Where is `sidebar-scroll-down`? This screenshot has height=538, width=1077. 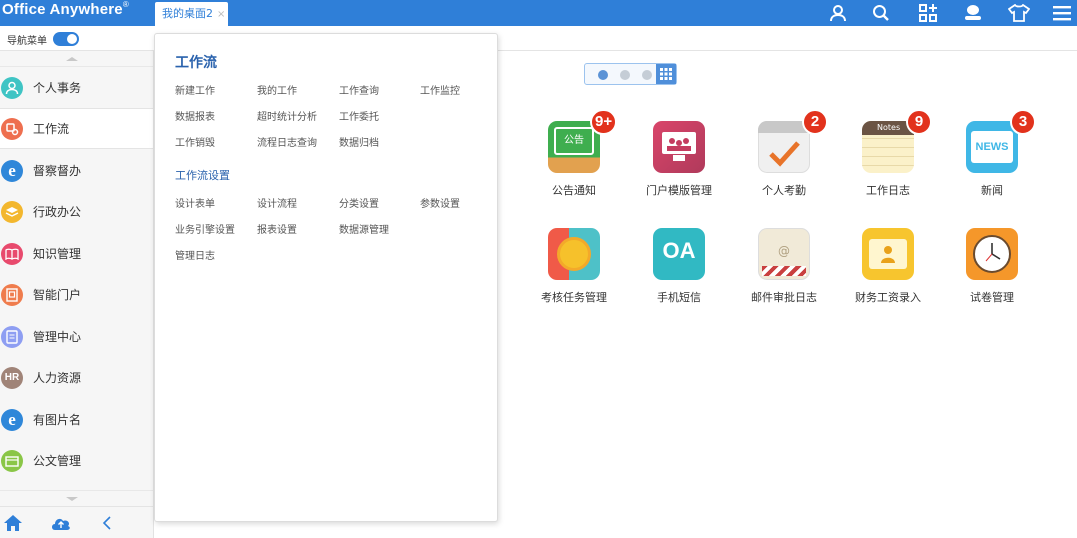
sidebar-scroll-down is located at coordinates (76, 498).